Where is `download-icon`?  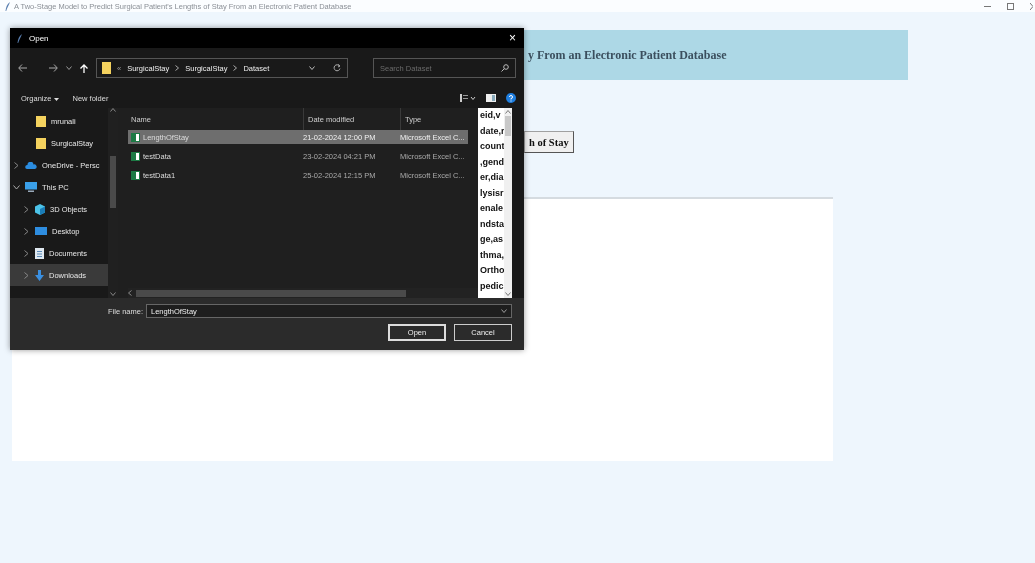 download-icon is located at coordinates (39, 275).